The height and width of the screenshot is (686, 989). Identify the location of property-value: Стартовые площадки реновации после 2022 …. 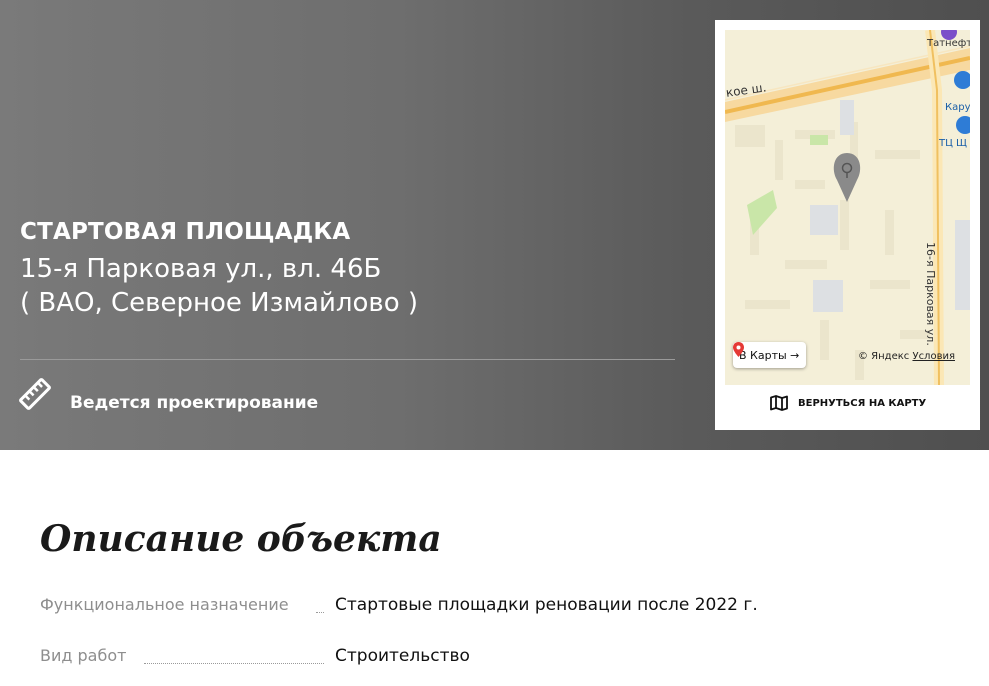
(546, 605).